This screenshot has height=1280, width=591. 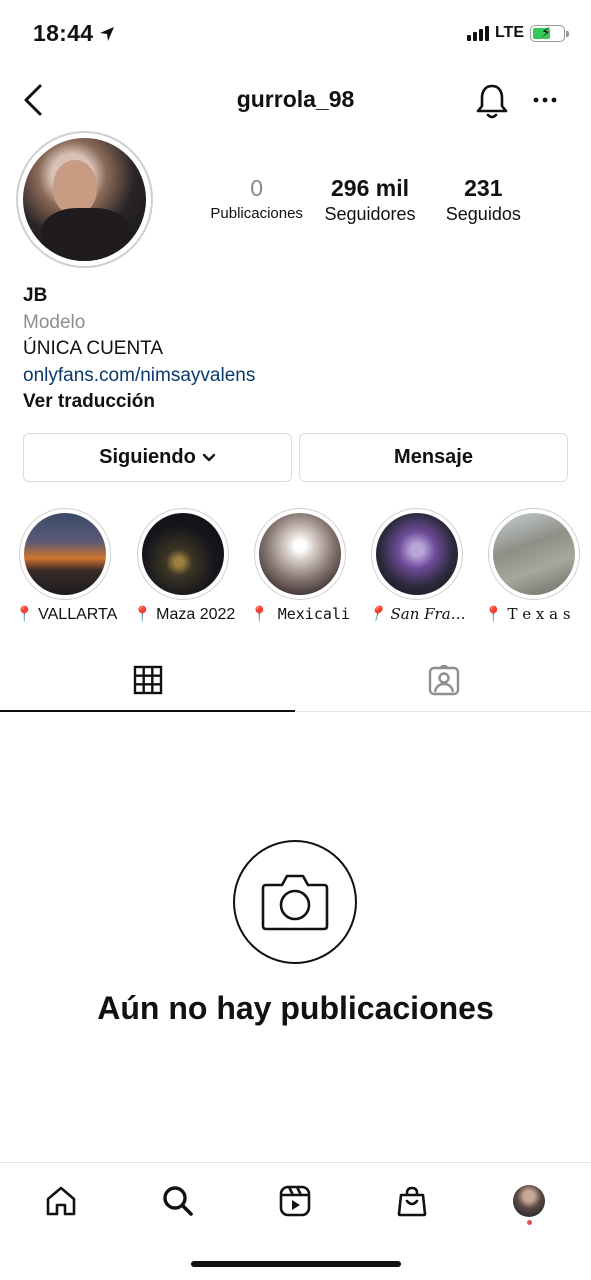 What do you see at coordinates (370, 214) in the screenshot?
I see `stat-followers-label: Seguidores` at bounding box center [370, 214].